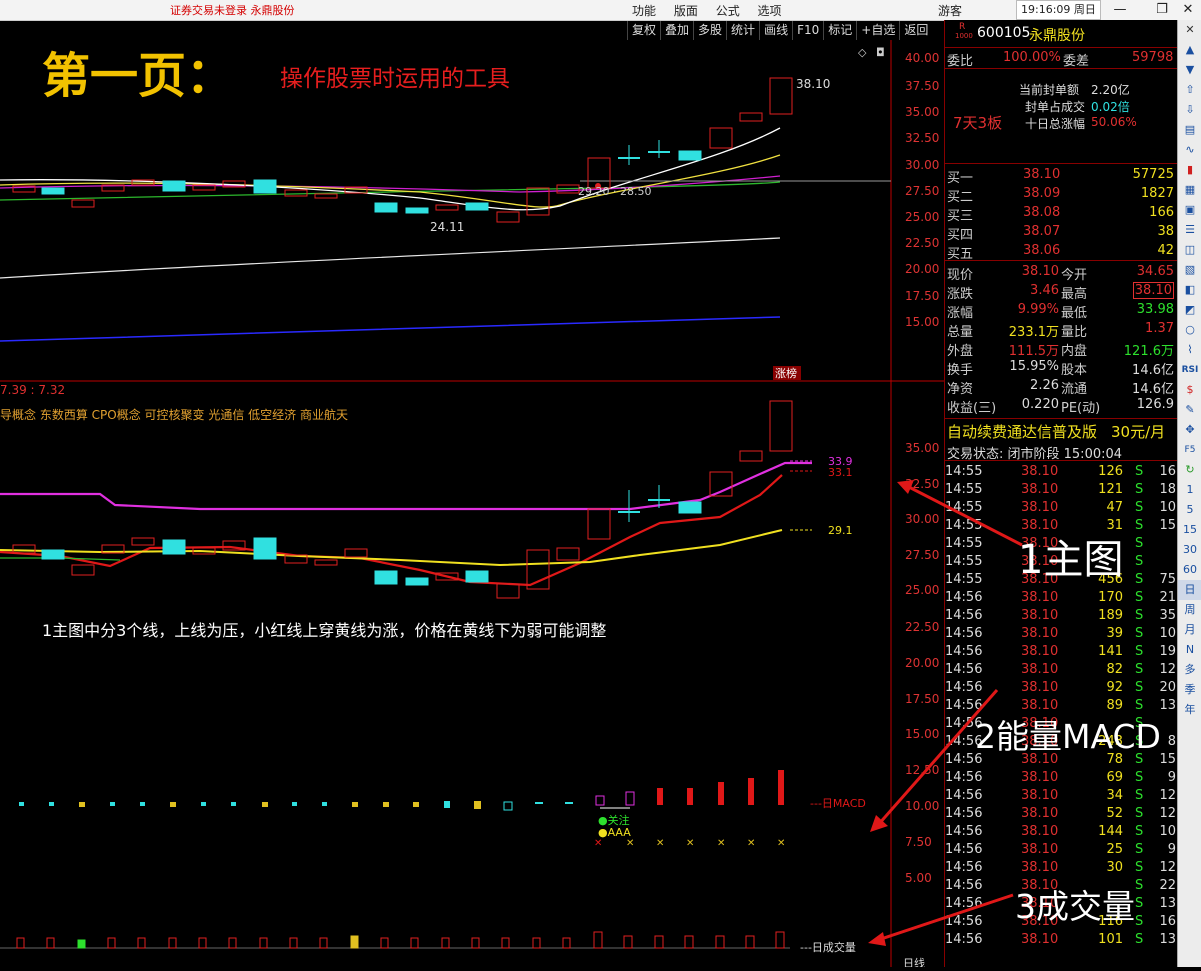  I want to click on period-button: 季, so click(1189, 690).